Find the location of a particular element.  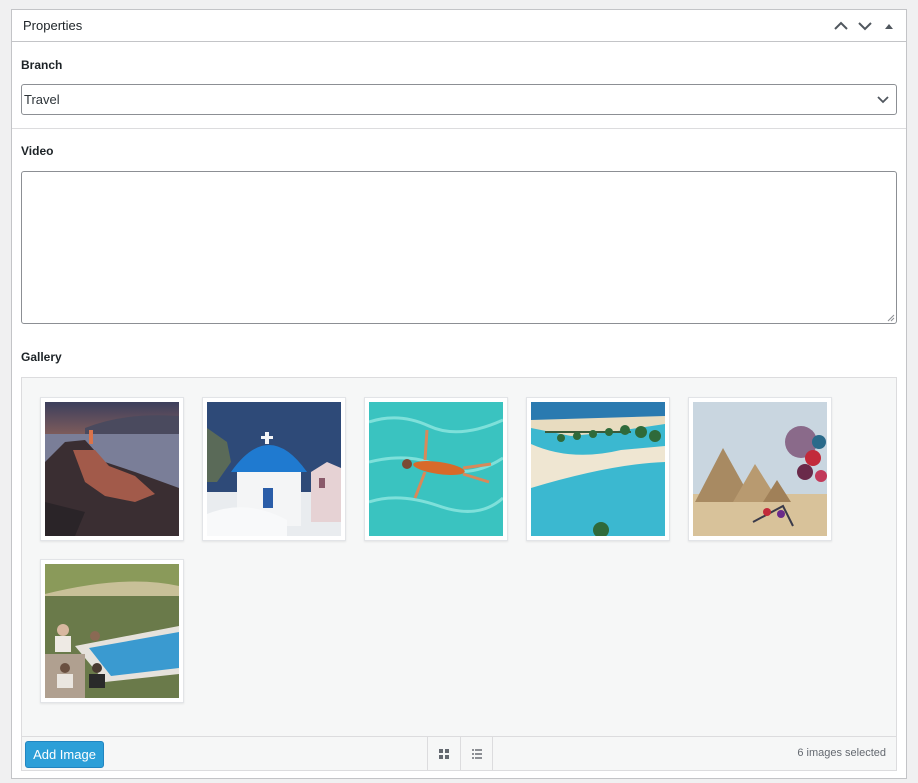

grid-view-icon is located at coordinates (444, 753).